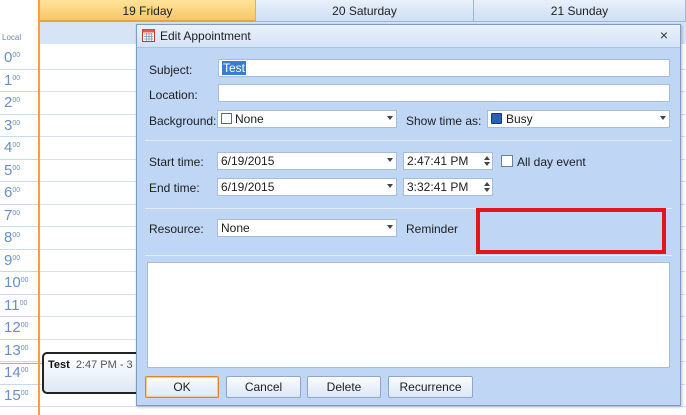  Describe the element at coordinates (365, 11) in the screenshot. I see `day-header-saturday: 20 Saturday` at that location.